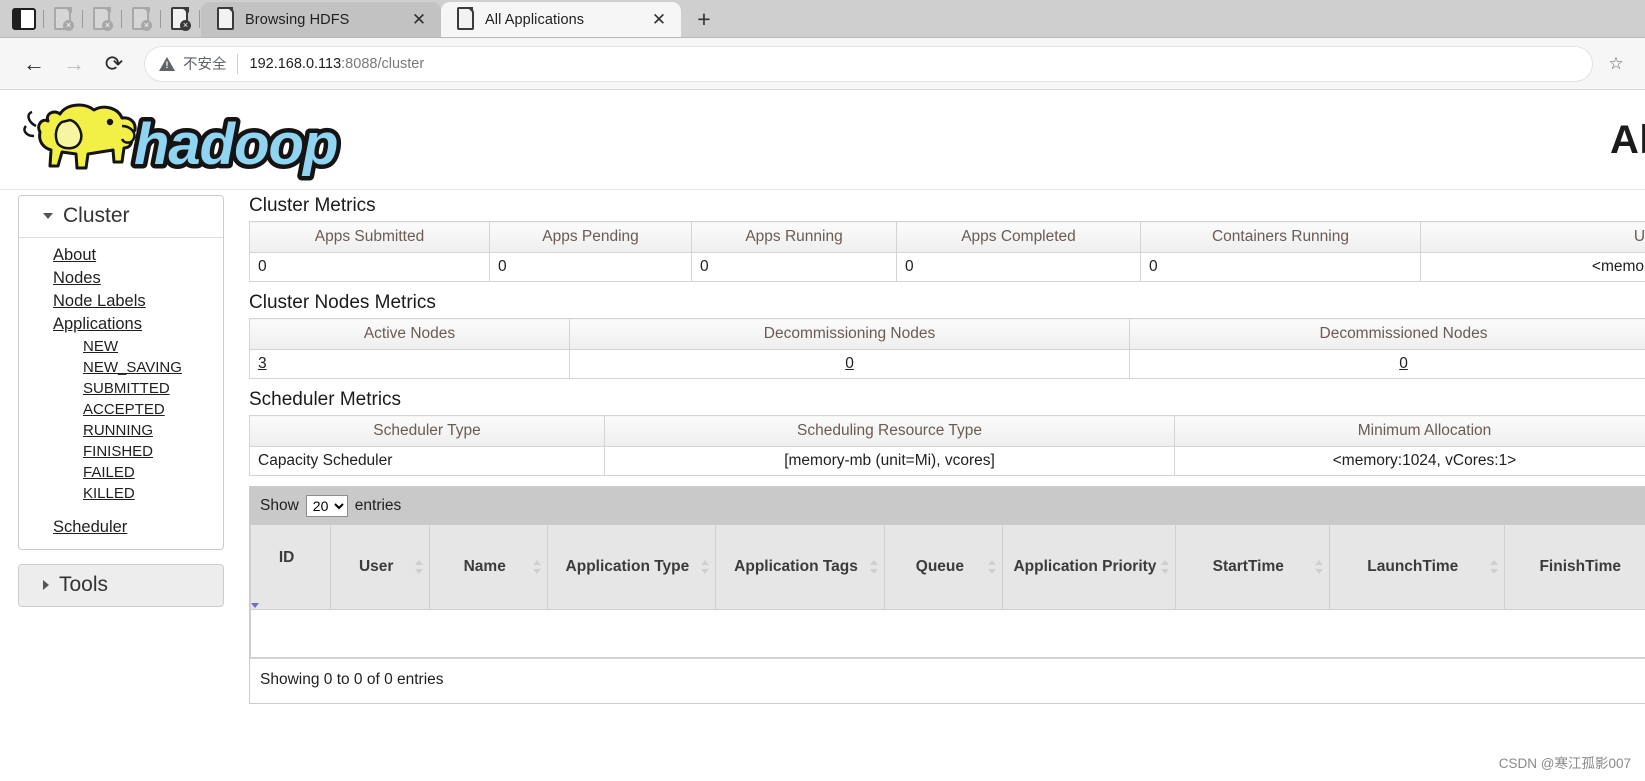 Image resolution: width=1645 pixels, height=781 pixels. What do you see at coordinates (849, 334) in the screenshot?
I see `col-decommissioning-nodes: Decommissioning Nodes` at bounding box center [849, 334].